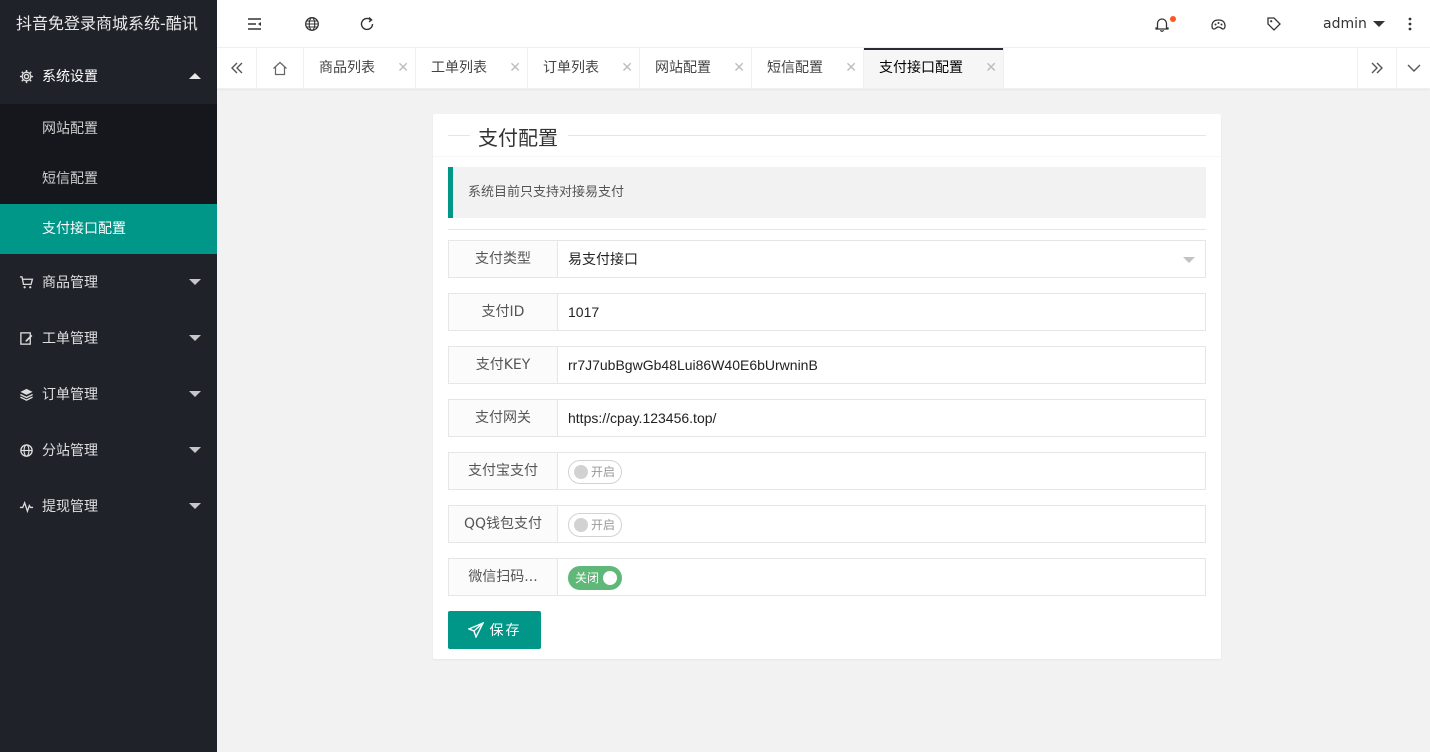 The height and width of the screenshot is (752, 1430). Describe the element at coordinates (108, 76) in the screenshot. I see `nav-system-settings: 系统设置` at that location.